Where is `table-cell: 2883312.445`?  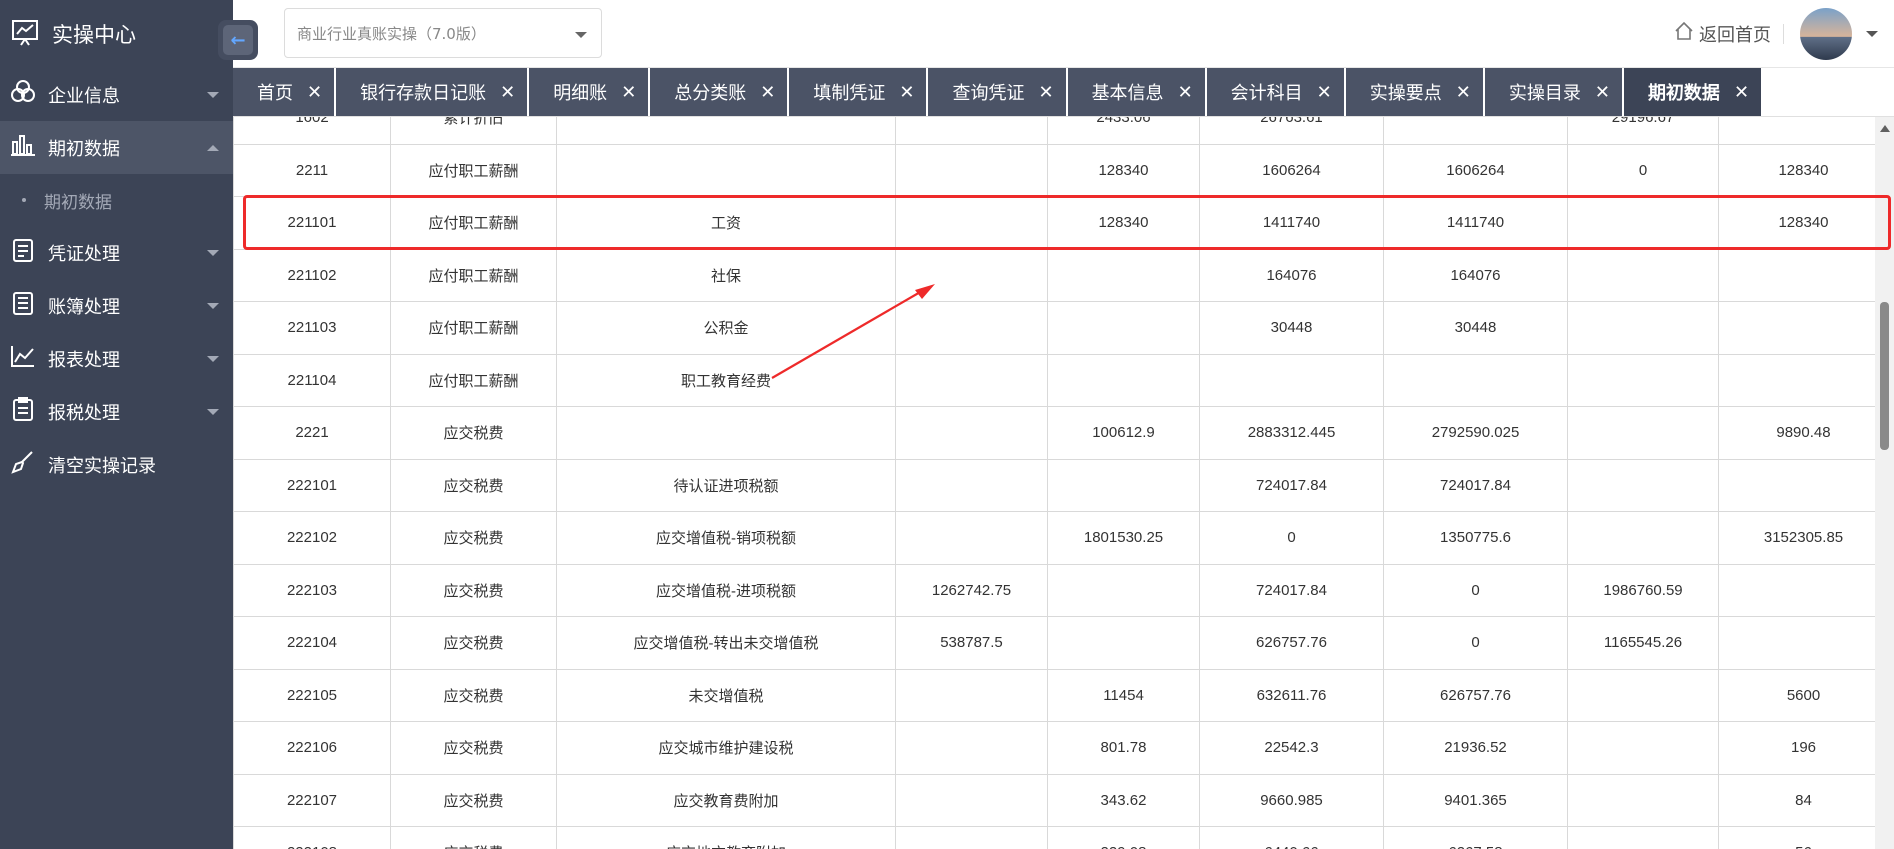 table-cell: 2883312.445 is located at coordinates (1291, 433).